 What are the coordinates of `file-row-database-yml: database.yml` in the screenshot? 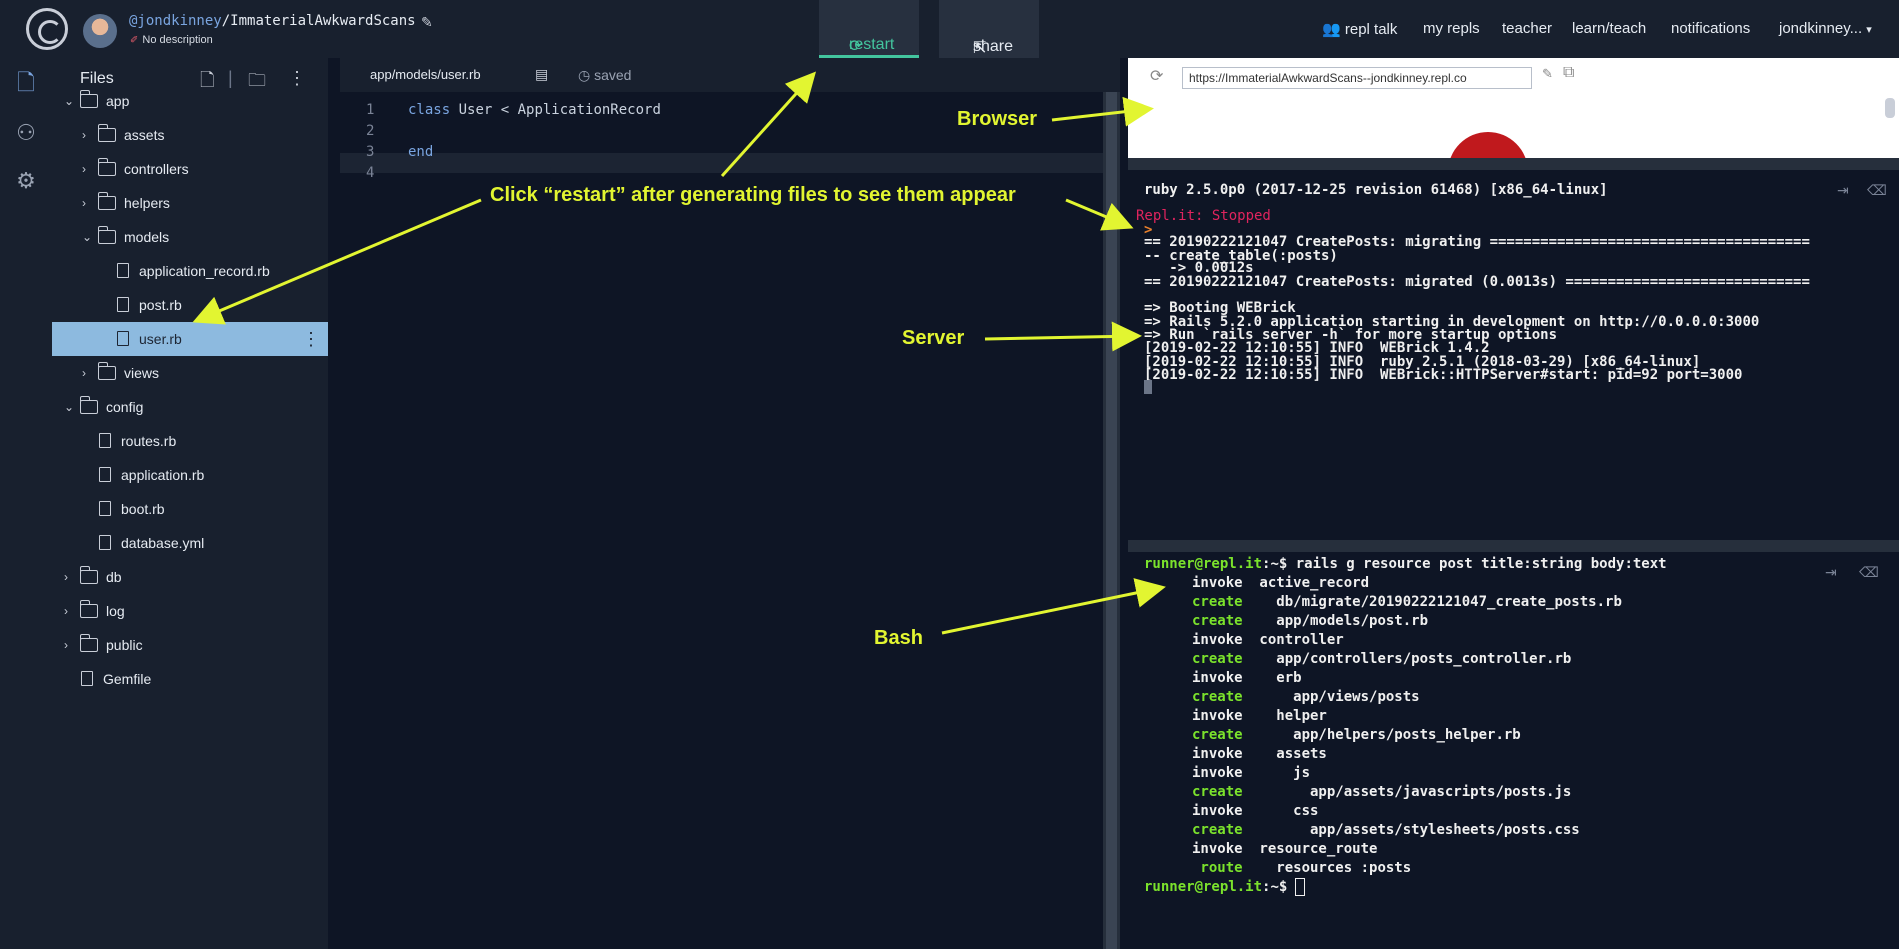 It's located at (190, 543).